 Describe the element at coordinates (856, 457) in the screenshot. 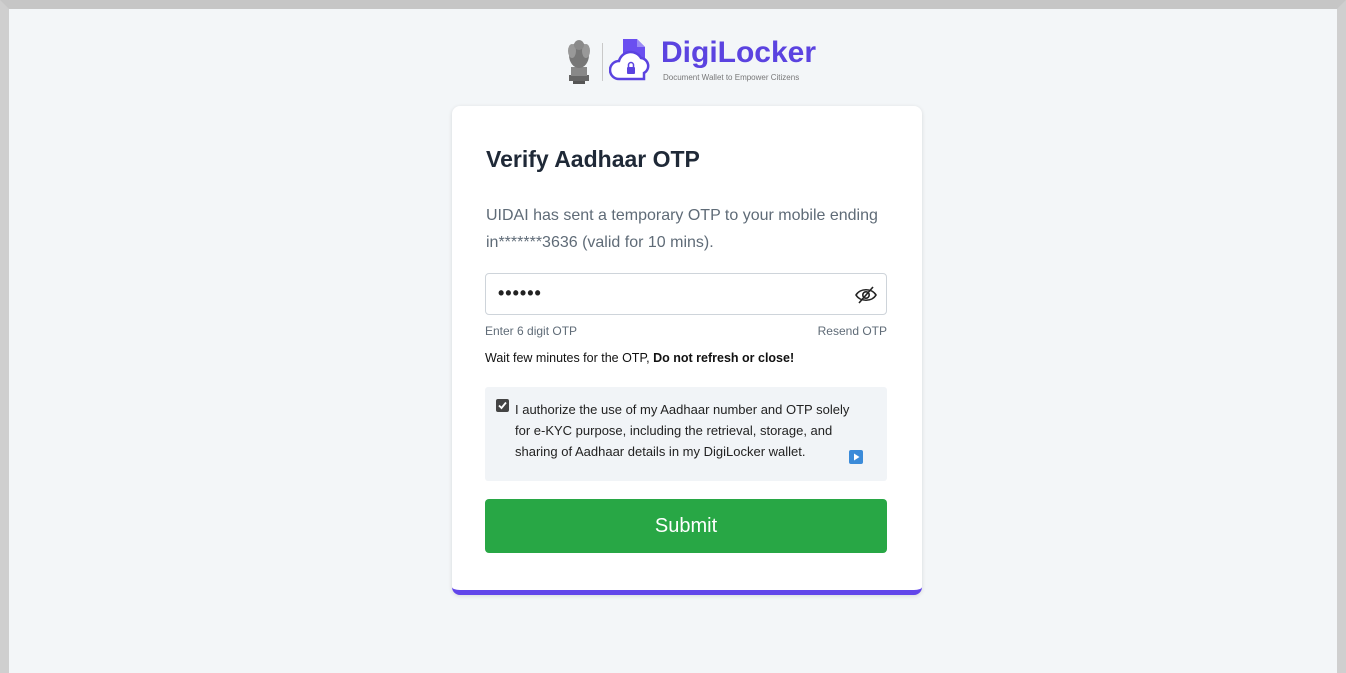

I see `audio-play-icon` at that location.